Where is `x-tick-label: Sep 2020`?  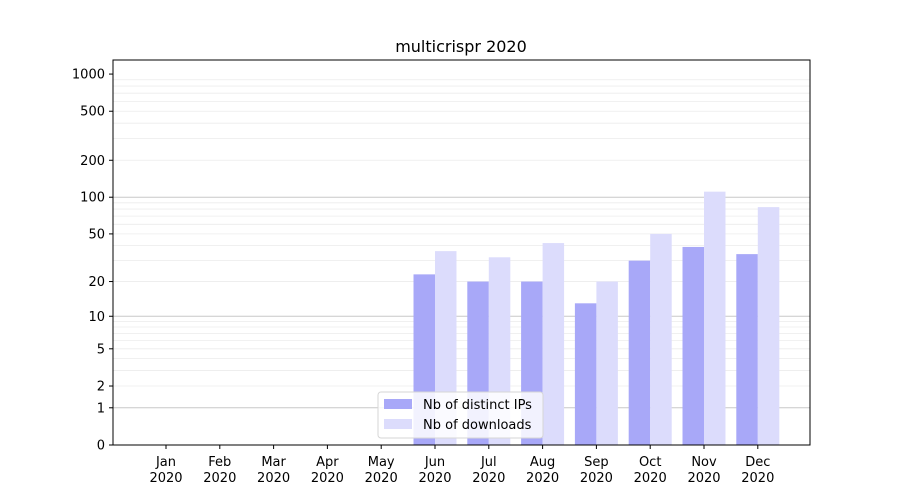 x-tick-label: Sep 2020 is located at coordinates (596, 470).